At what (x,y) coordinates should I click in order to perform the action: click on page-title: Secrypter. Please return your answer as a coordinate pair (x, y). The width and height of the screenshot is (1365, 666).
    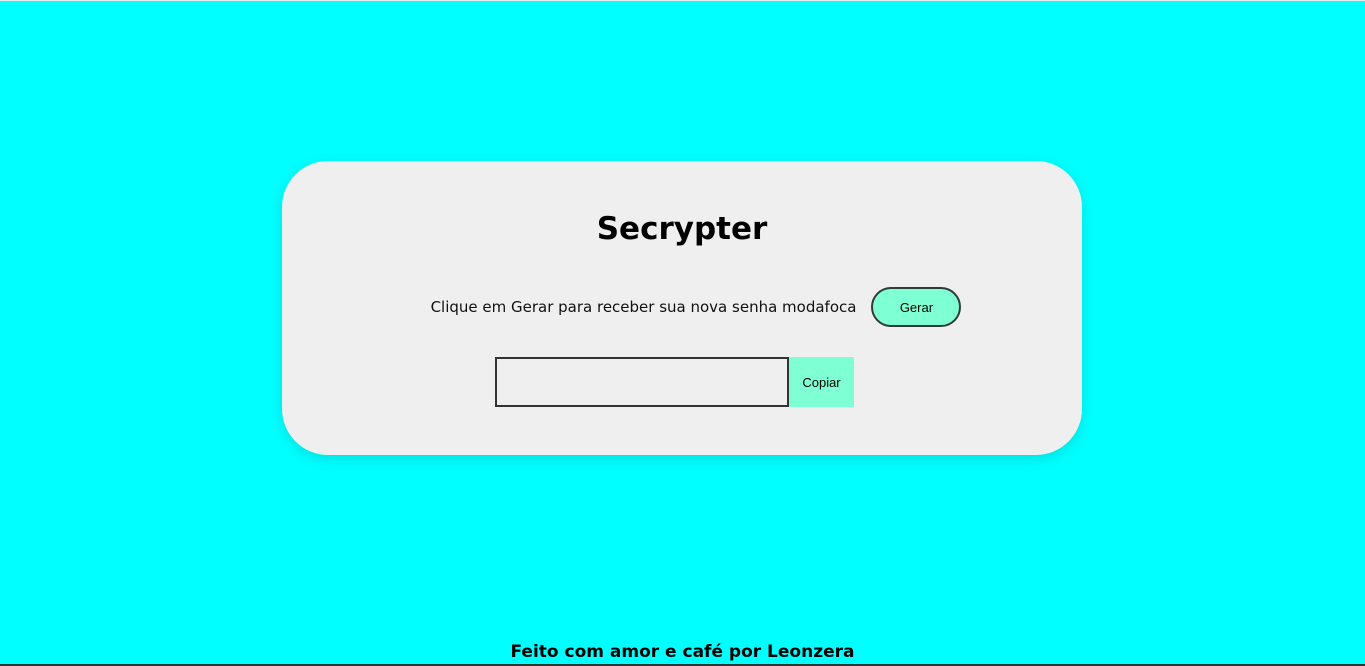
    Looking at the image, I should click on (682, 229).